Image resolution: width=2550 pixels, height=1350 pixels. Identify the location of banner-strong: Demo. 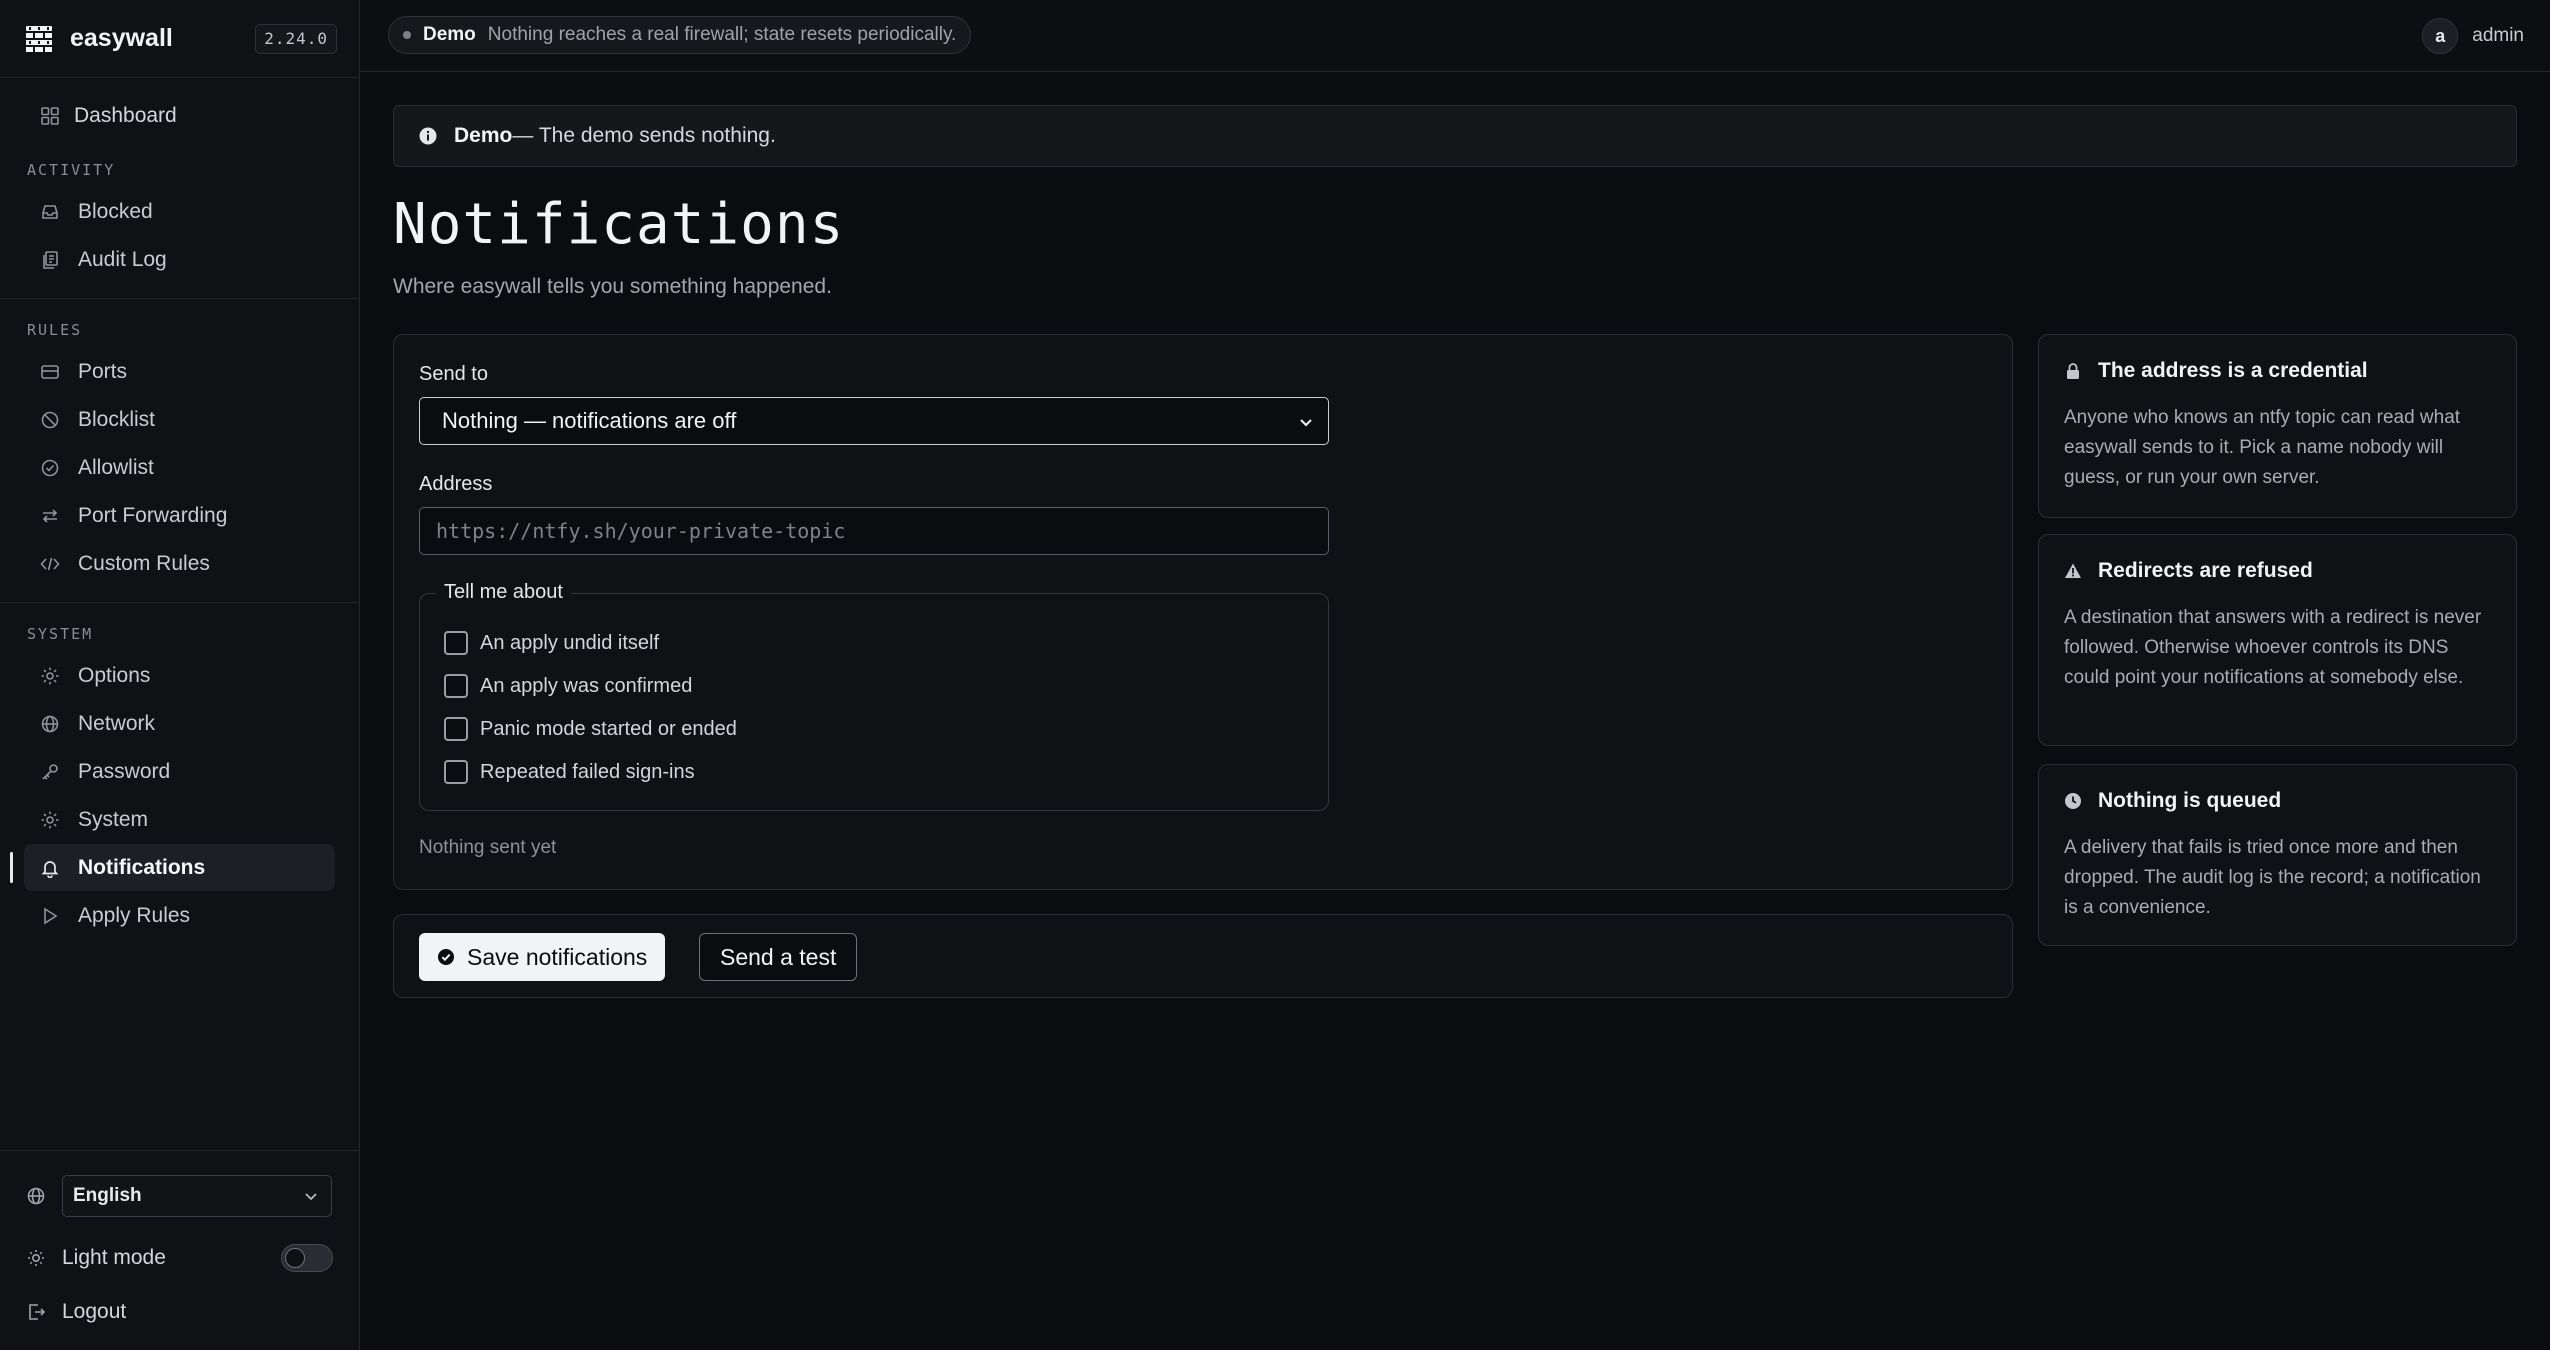
(483, 135).